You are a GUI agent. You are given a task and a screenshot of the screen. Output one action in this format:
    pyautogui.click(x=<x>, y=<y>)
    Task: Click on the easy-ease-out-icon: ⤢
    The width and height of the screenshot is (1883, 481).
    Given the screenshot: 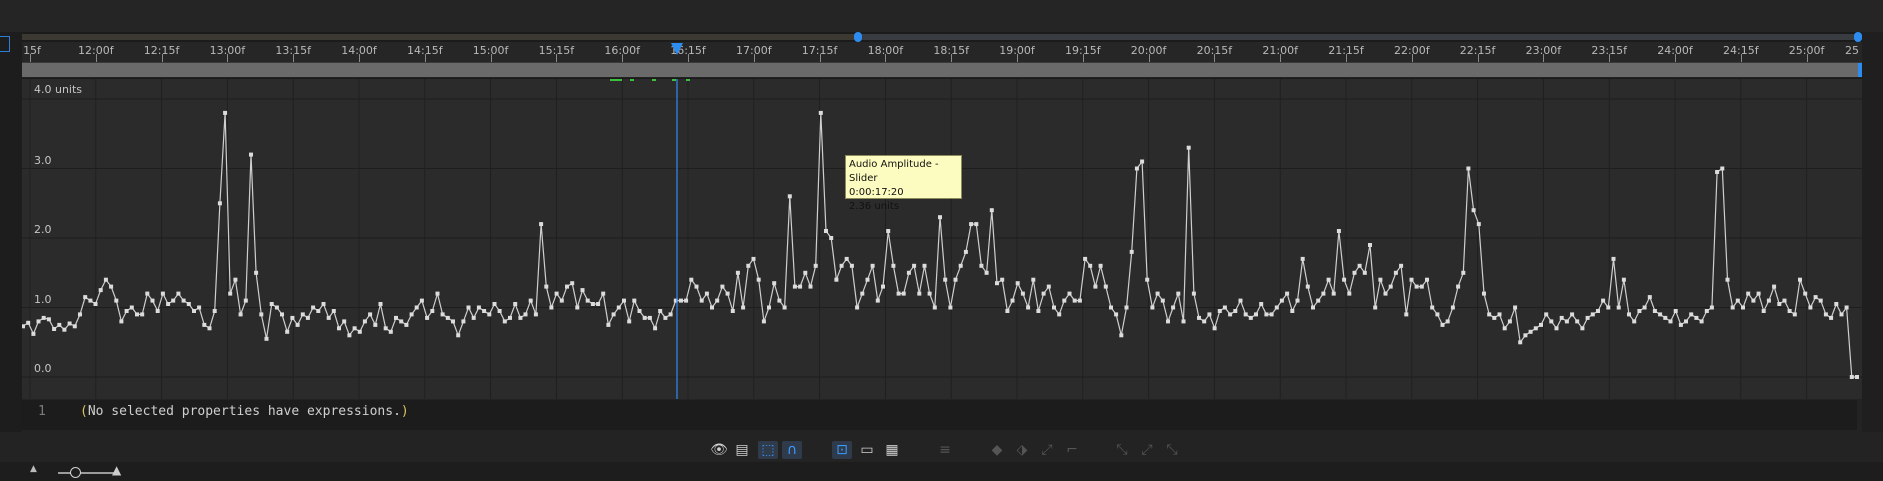 What is the action you would take?
    pyautogui.click(x=1147, y=450)
    